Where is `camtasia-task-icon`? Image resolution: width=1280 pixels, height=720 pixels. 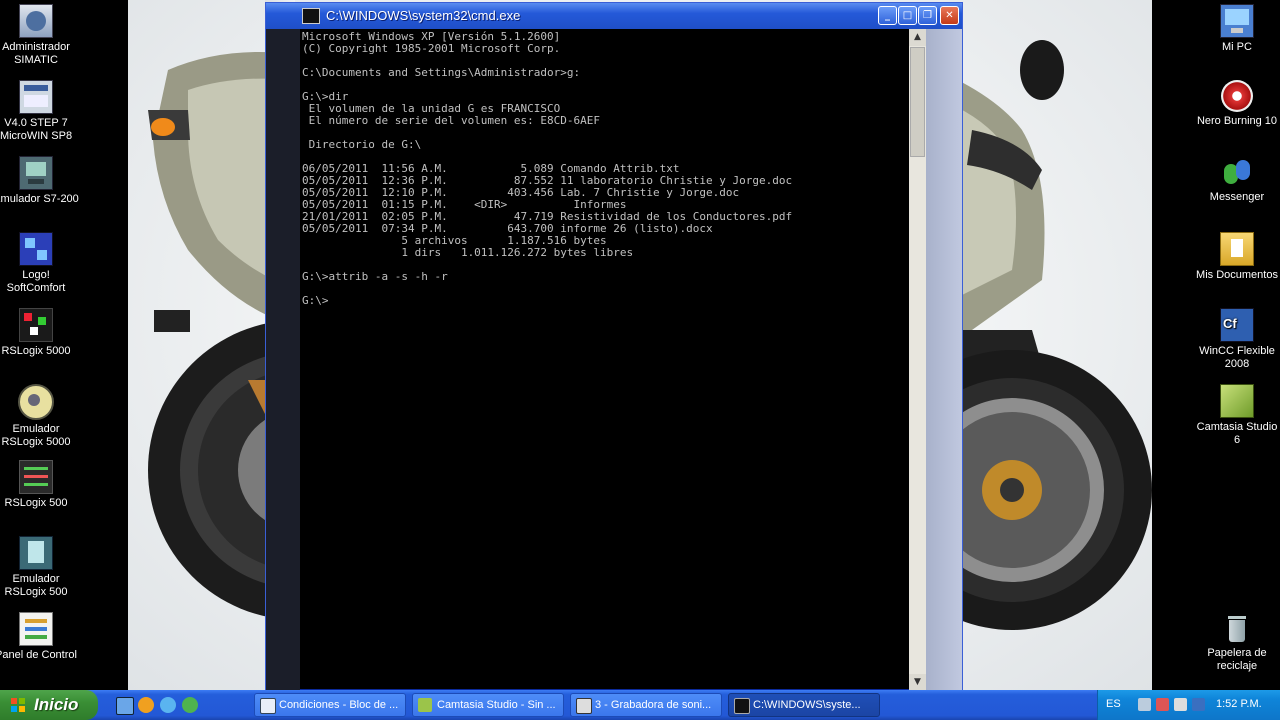
camtasia-task-icon is located at coordinates (425, 705).